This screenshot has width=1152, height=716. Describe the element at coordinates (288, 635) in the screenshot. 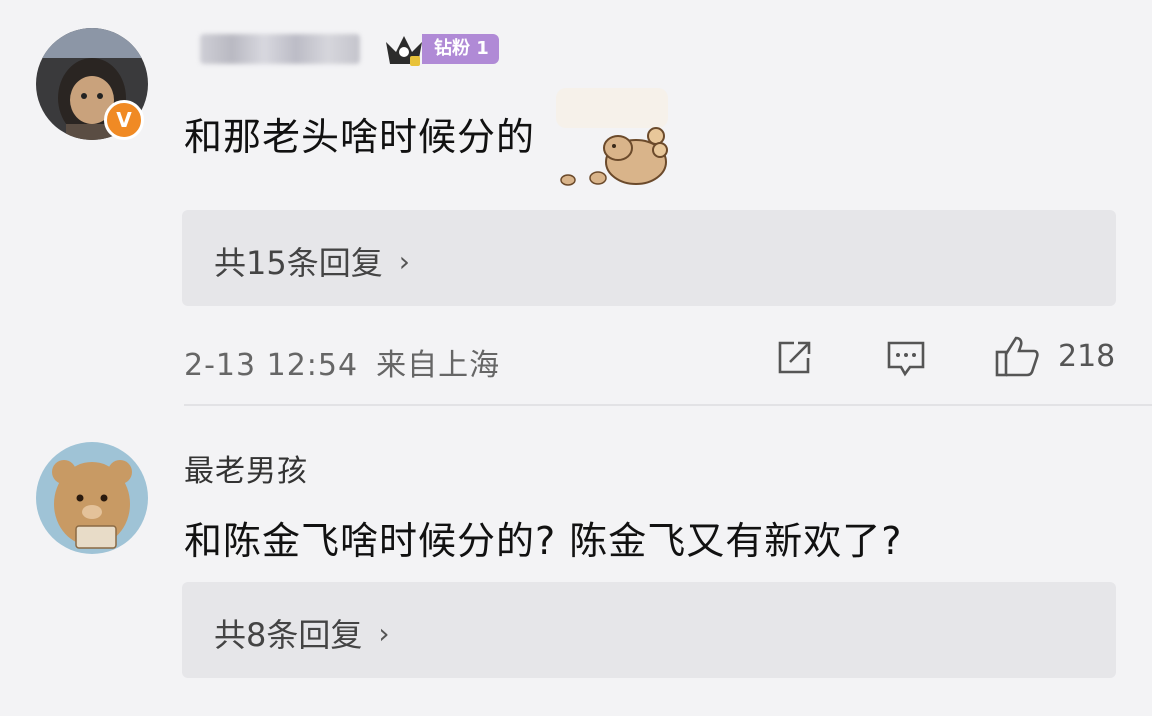

I see `replies-count-label: 共8条回复` at that location.